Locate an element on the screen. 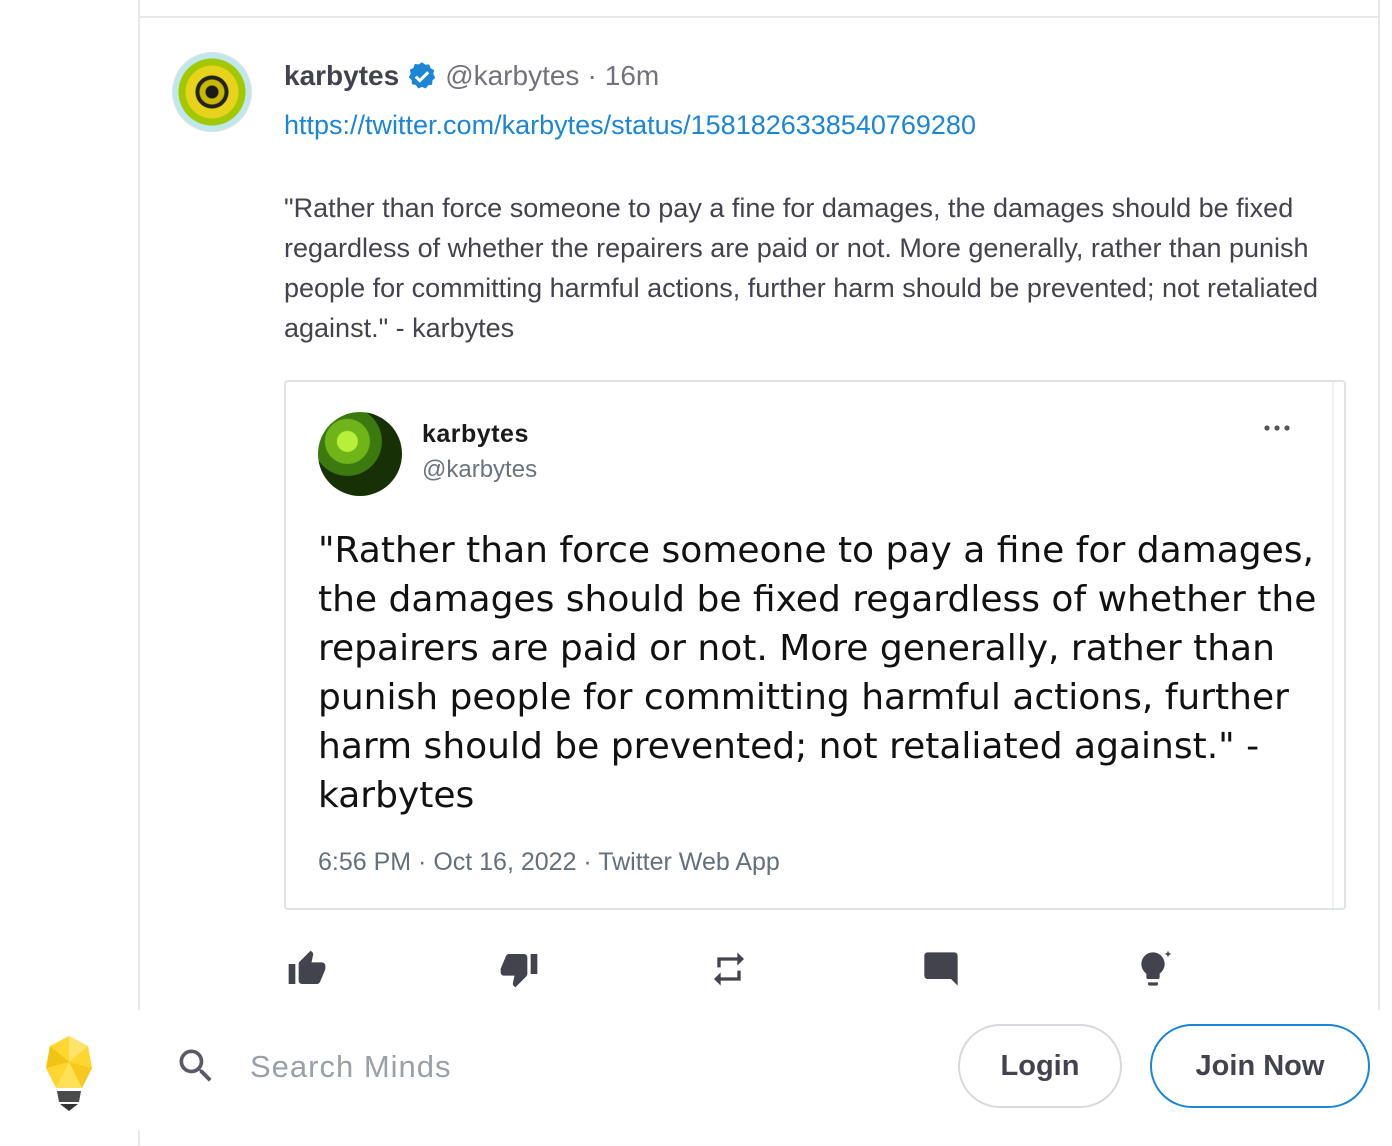  author-avatar is located at coordinates (212, 92).